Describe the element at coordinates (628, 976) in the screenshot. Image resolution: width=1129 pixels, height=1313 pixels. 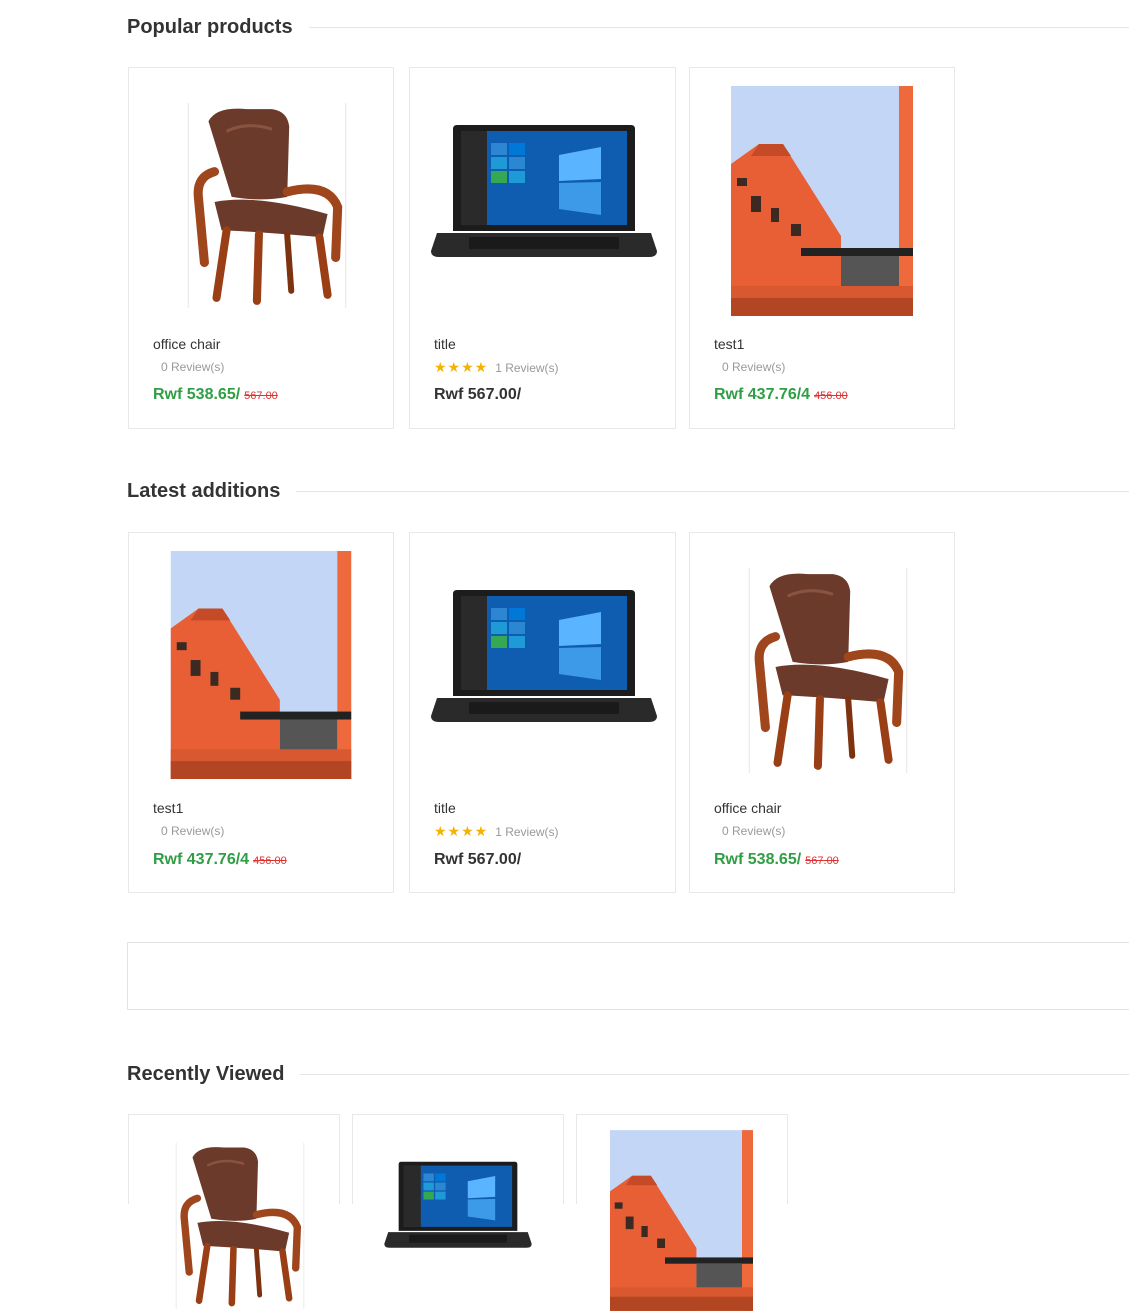
I see `banner-placeholder` at that location.